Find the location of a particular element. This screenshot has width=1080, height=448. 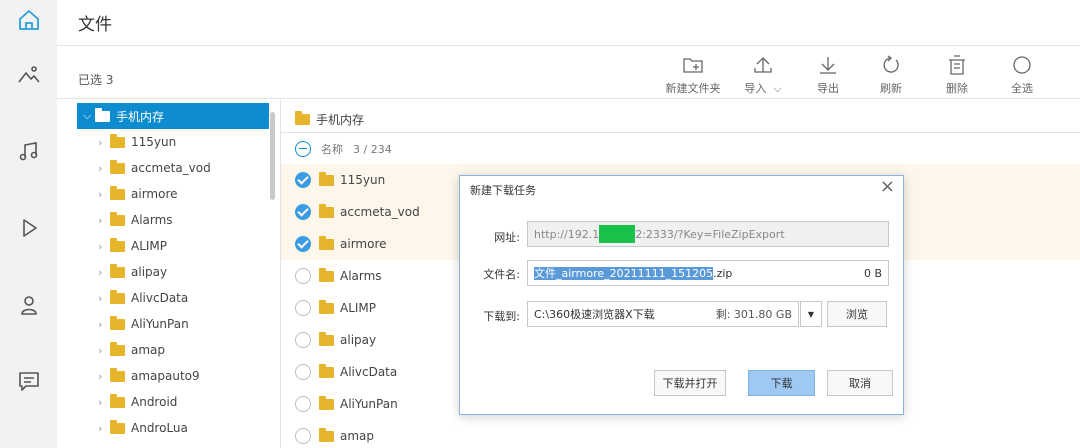

tree-item-label: Android is located at coordinates (154, 402).